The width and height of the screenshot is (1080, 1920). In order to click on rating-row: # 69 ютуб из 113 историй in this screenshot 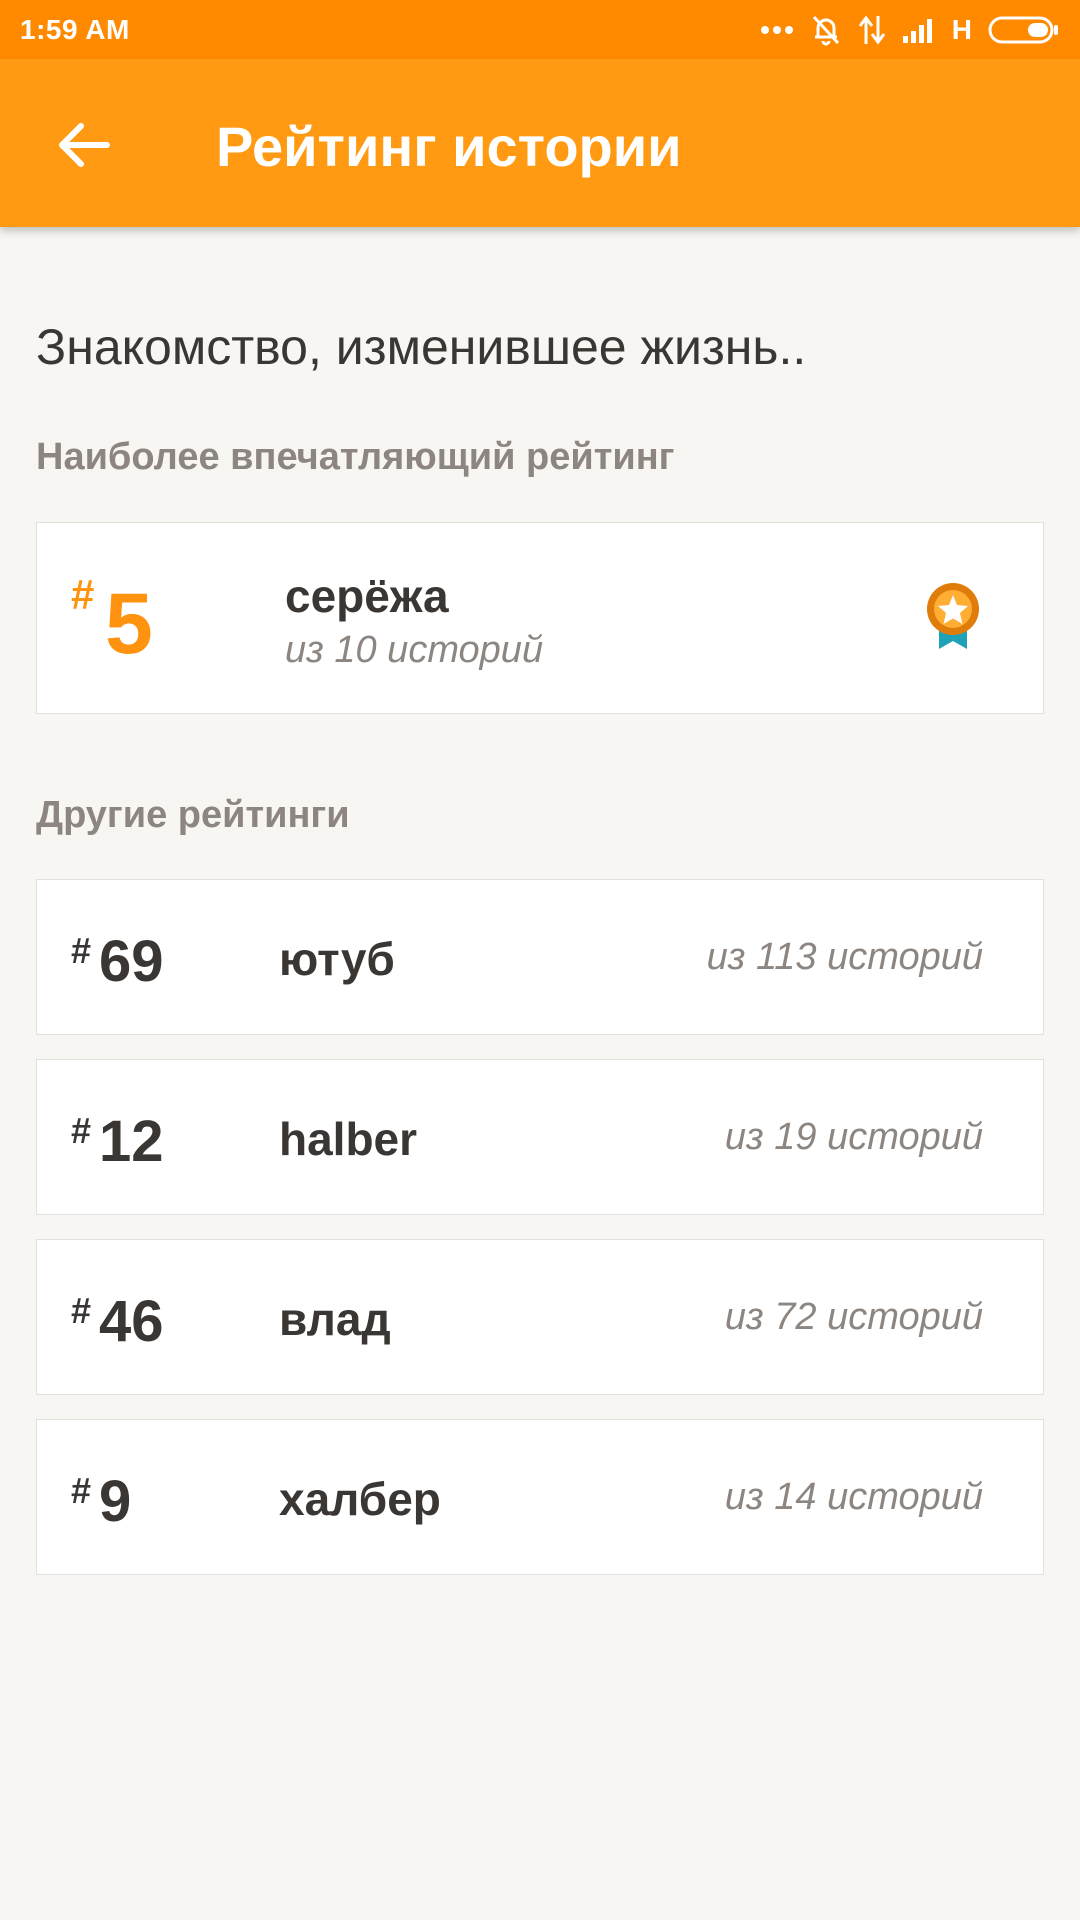, I will do `click(540, 957)`.